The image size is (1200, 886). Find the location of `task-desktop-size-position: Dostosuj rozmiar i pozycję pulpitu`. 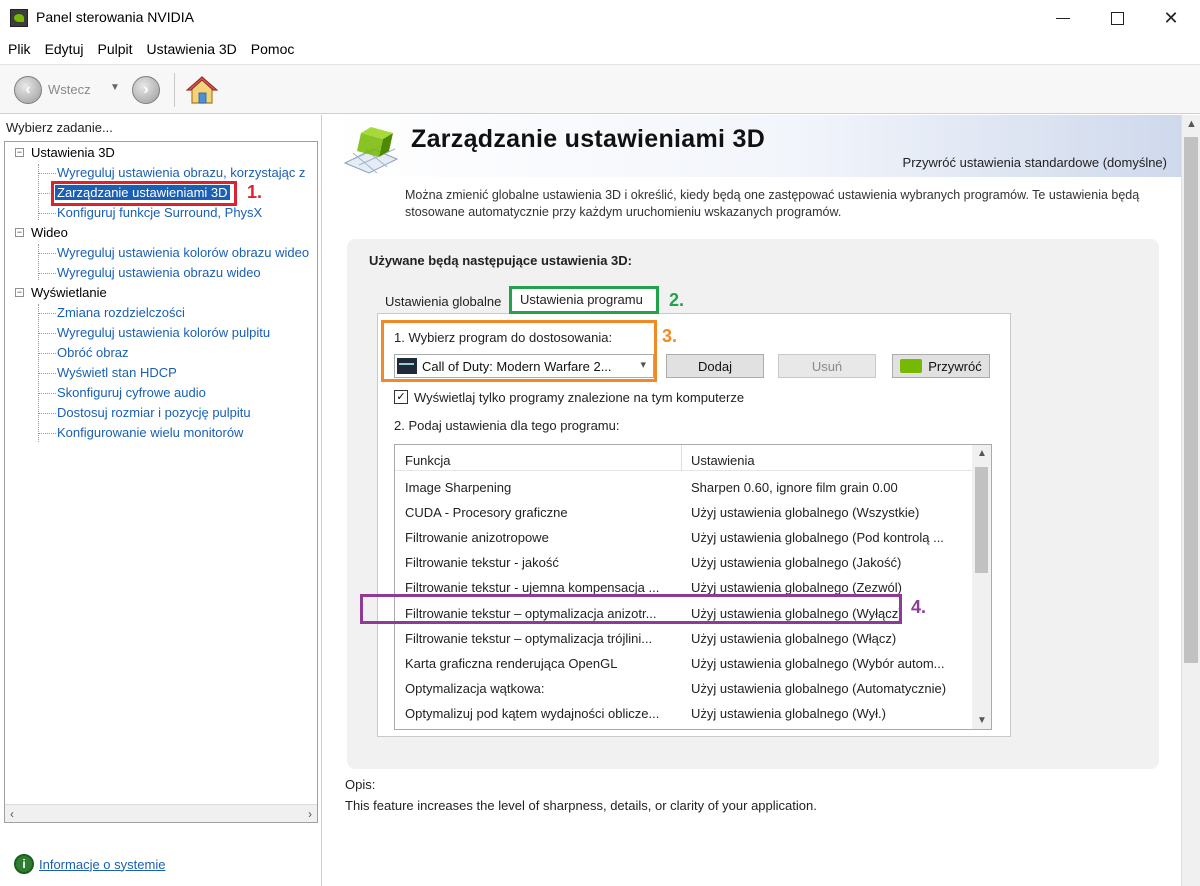

task-desktop-size-position: Dostosuj rozmiar i pozycję pulpitu is located at coordinates (154, 412).